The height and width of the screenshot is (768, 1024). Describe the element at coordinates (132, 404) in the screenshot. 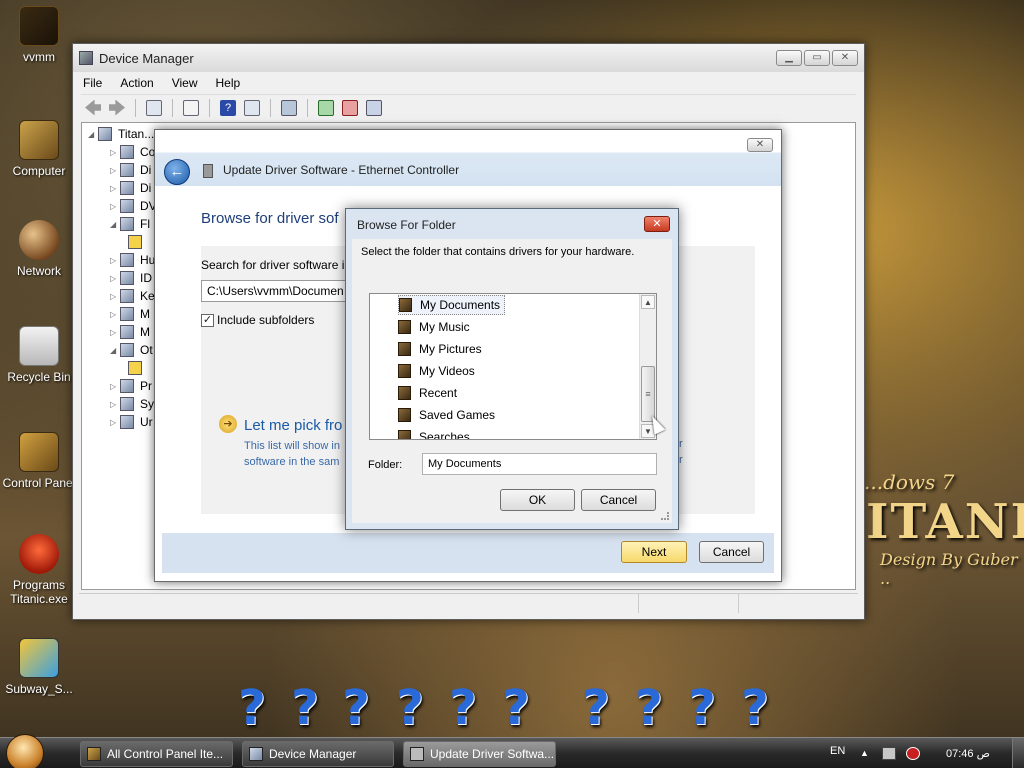

I see `tree-item: ▷ Sy` at that location.